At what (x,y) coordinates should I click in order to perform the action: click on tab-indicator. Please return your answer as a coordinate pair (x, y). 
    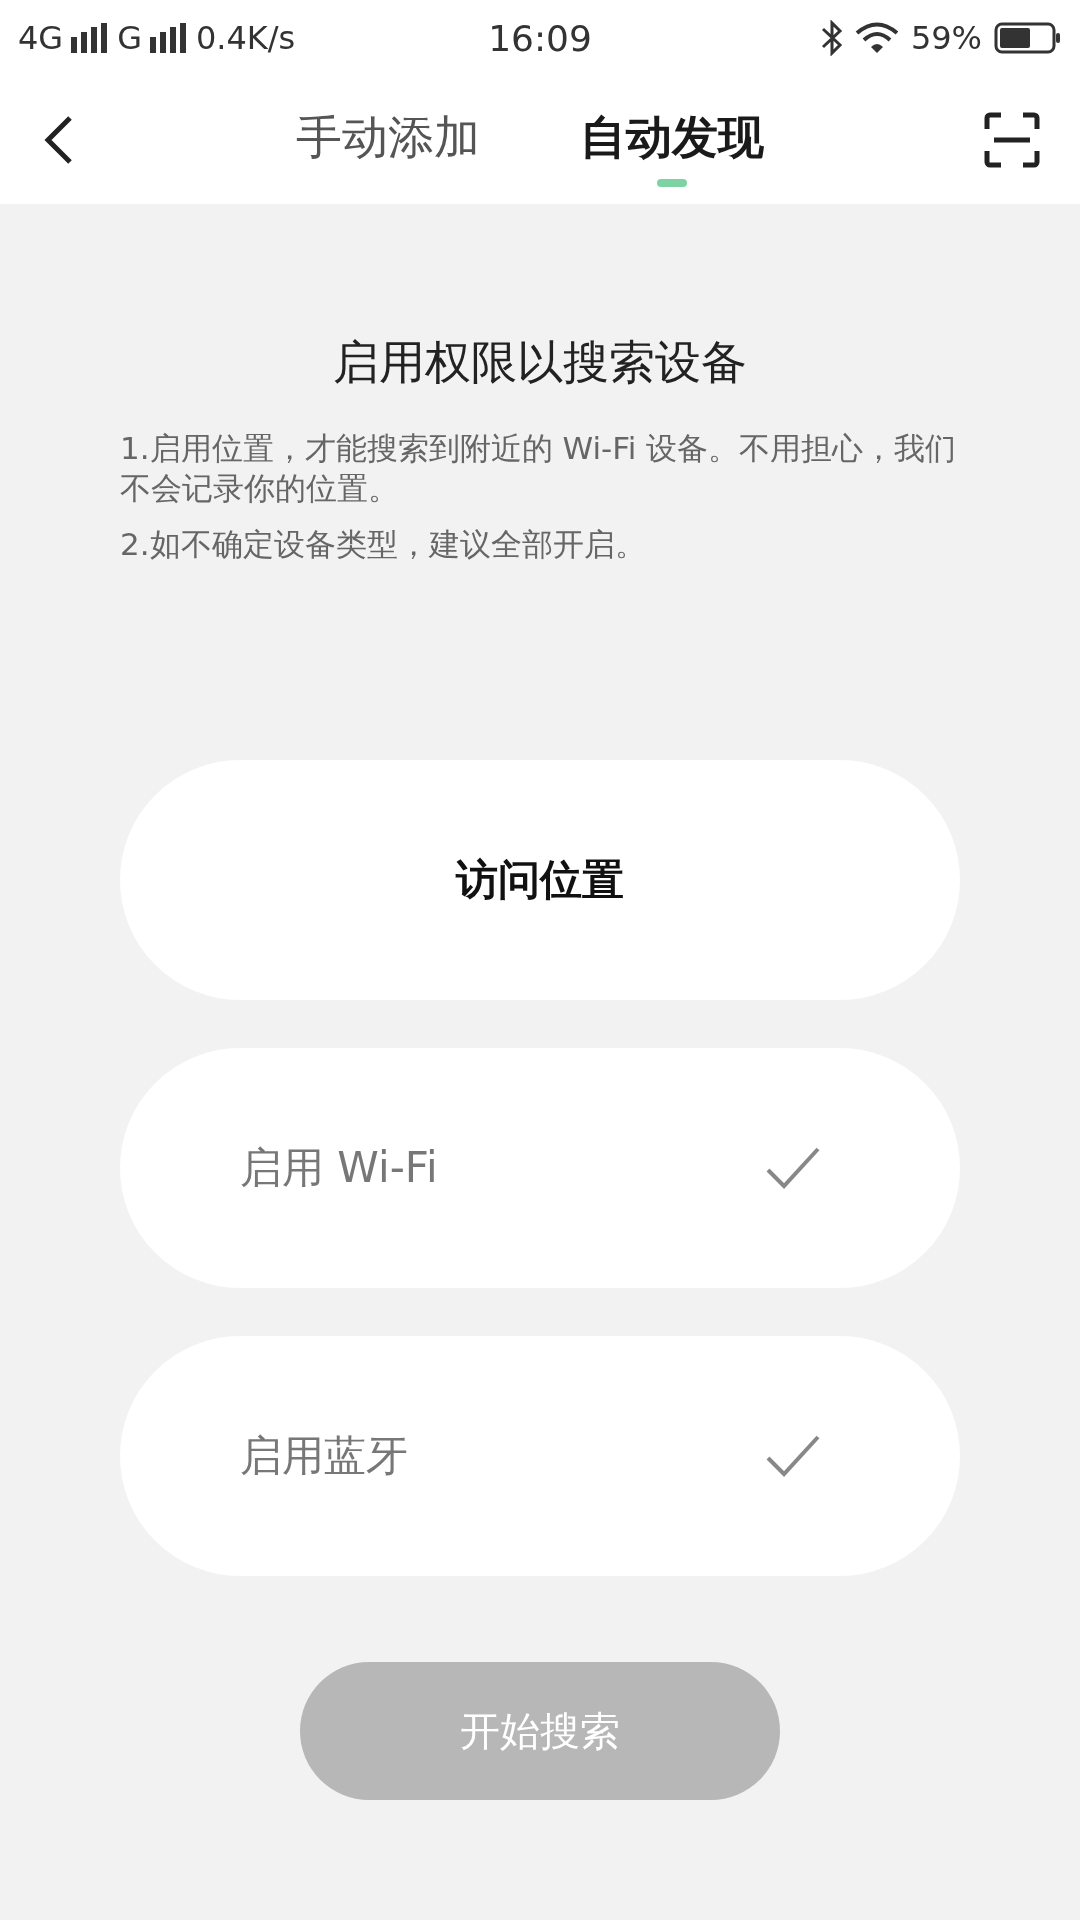
    Looking at the image, I should click on (672, 183).